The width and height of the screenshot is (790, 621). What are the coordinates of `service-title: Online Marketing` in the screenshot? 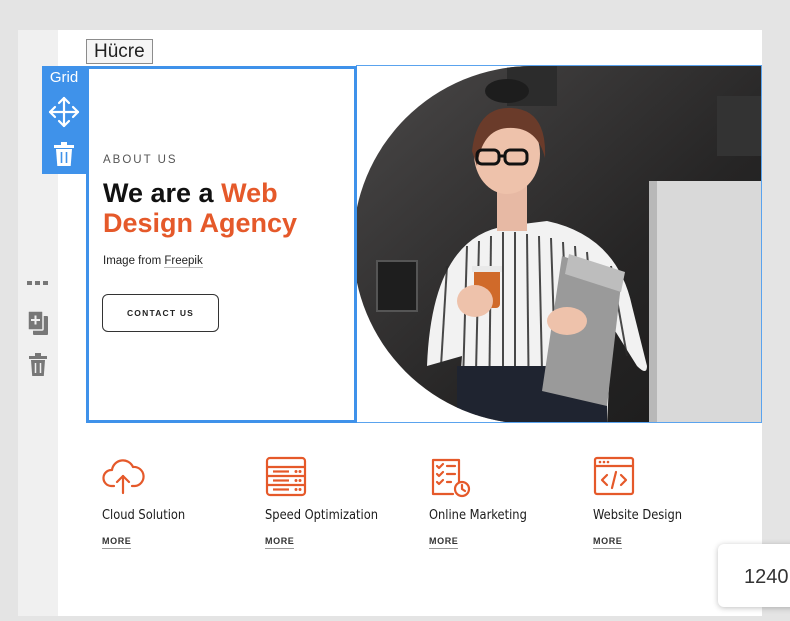 It's located at (478, 515).